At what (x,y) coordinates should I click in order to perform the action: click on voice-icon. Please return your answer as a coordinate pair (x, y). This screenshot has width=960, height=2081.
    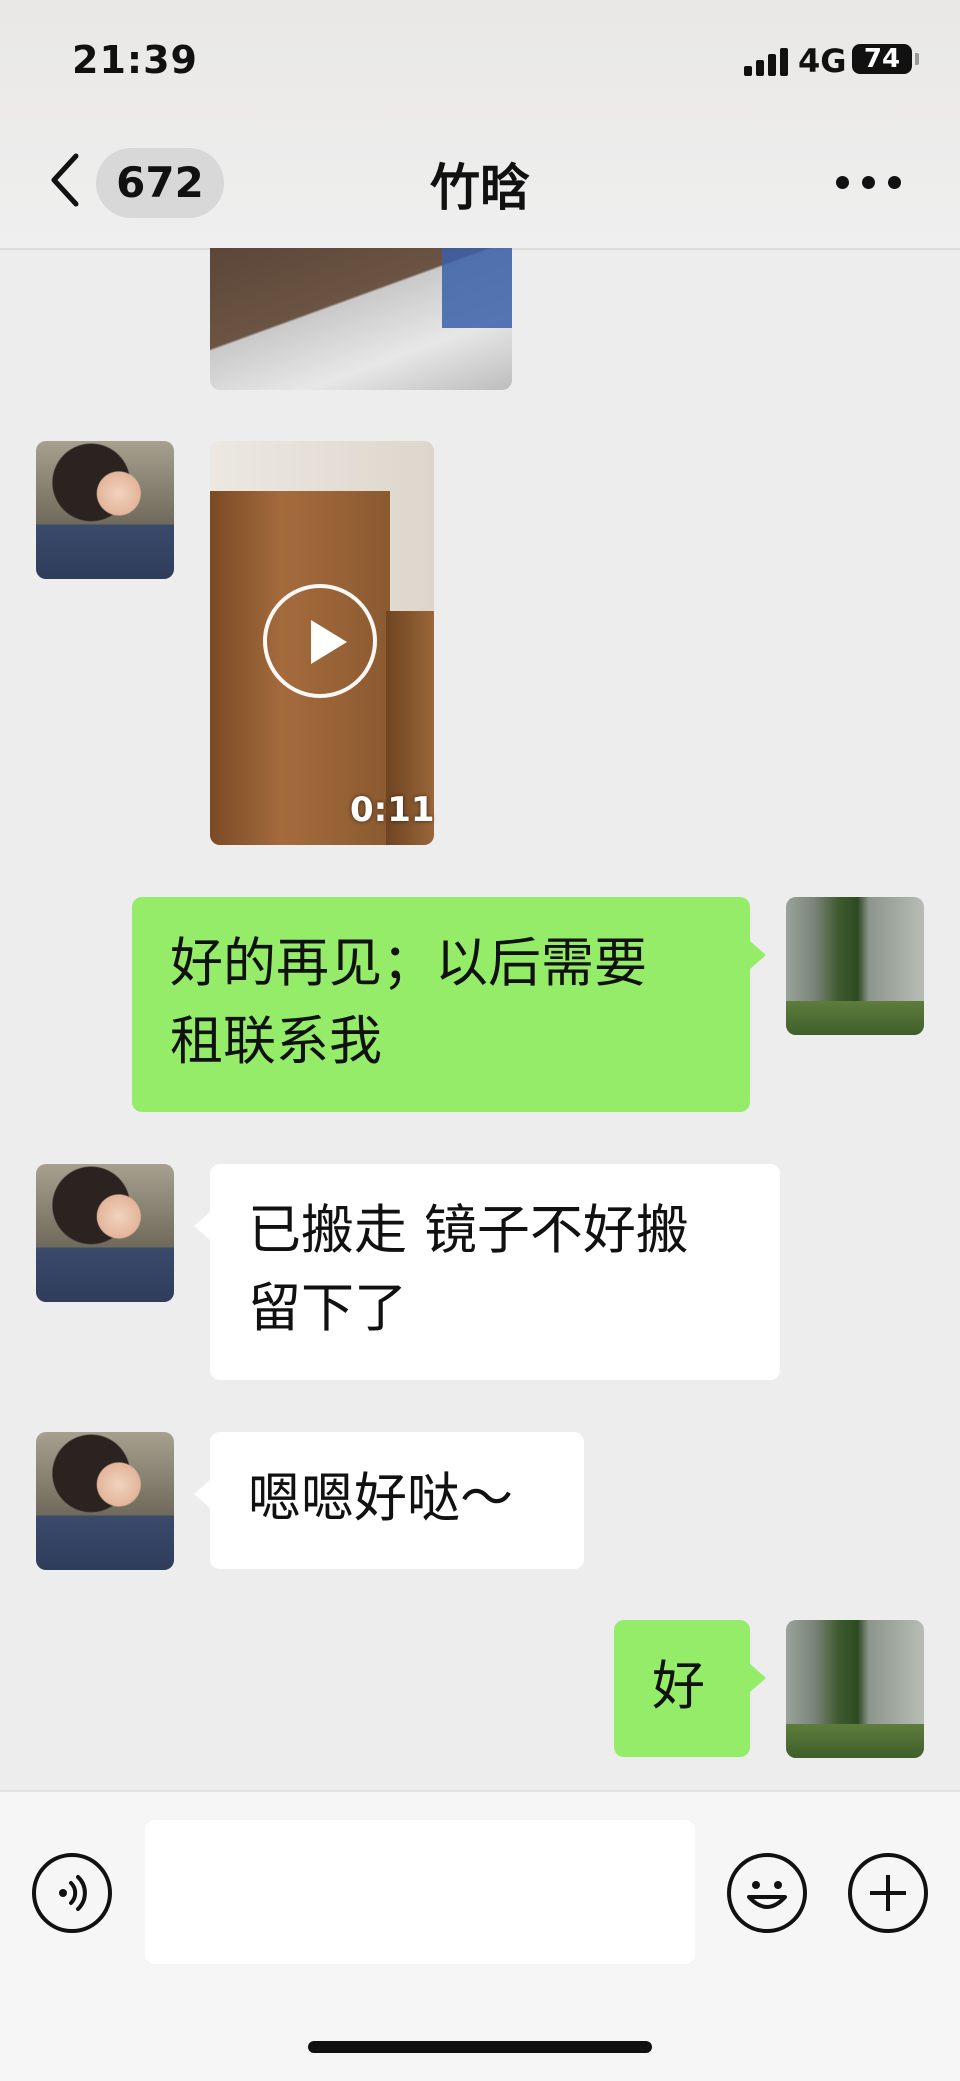
    Looking at the image, I should click on (72, 1893).